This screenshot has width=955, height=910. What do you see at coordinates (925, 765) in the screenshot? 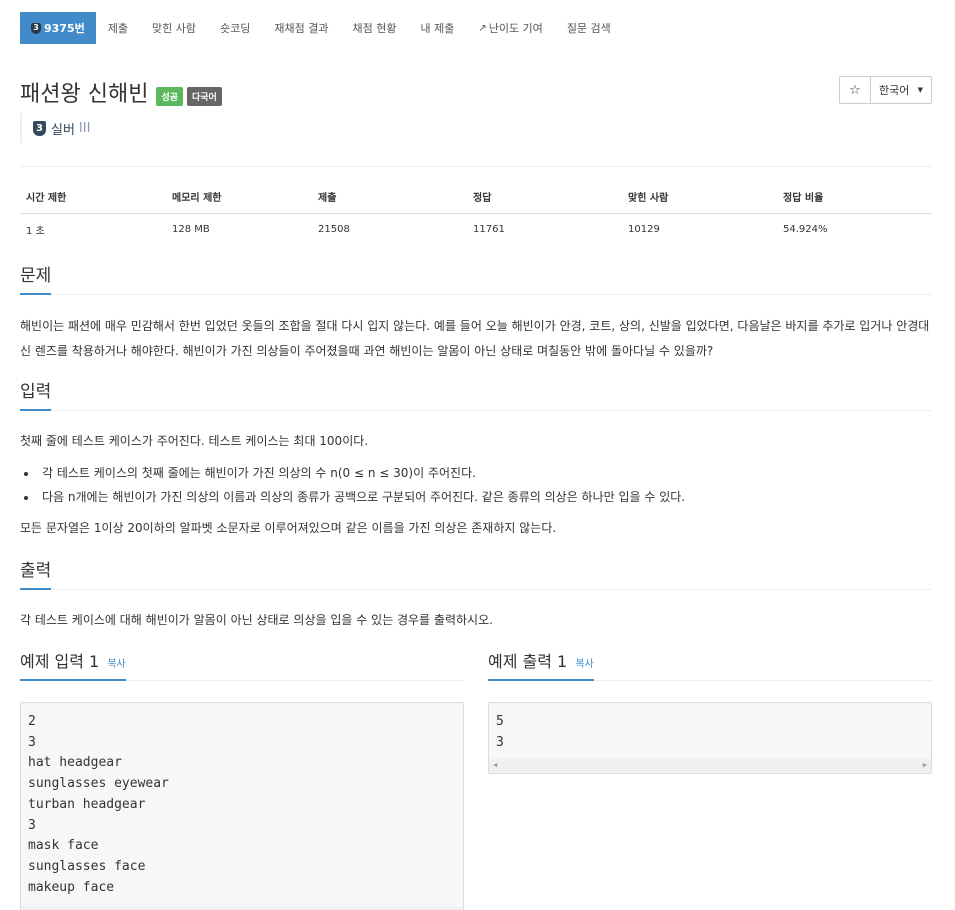
I see `scroll-right-icon: ▶` at bounding box center [925, 765].